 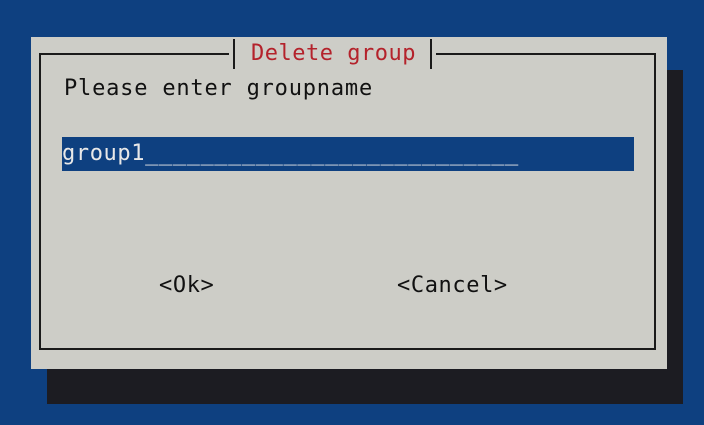 What do you see at coordinates (452, 285) in the screenshot?
I see `cancel-button: <Cancel>` at bounding box center [452, 285].